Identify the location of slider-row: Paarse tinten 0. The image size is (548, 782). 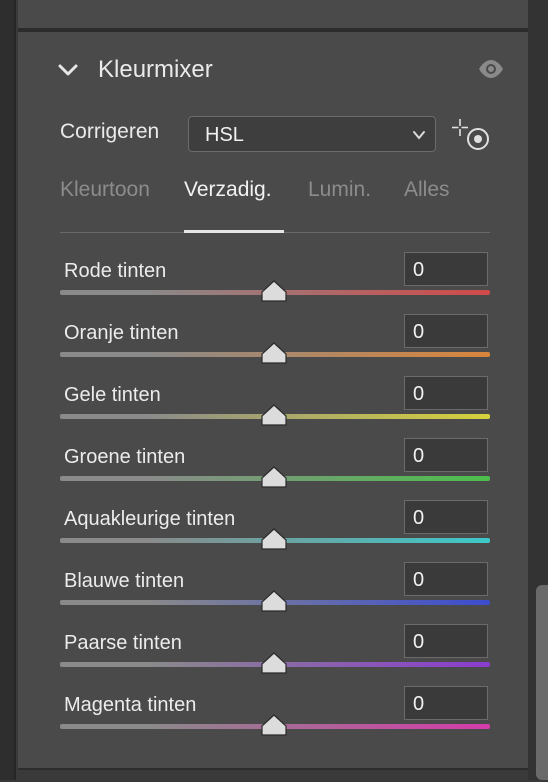
(275, 659).